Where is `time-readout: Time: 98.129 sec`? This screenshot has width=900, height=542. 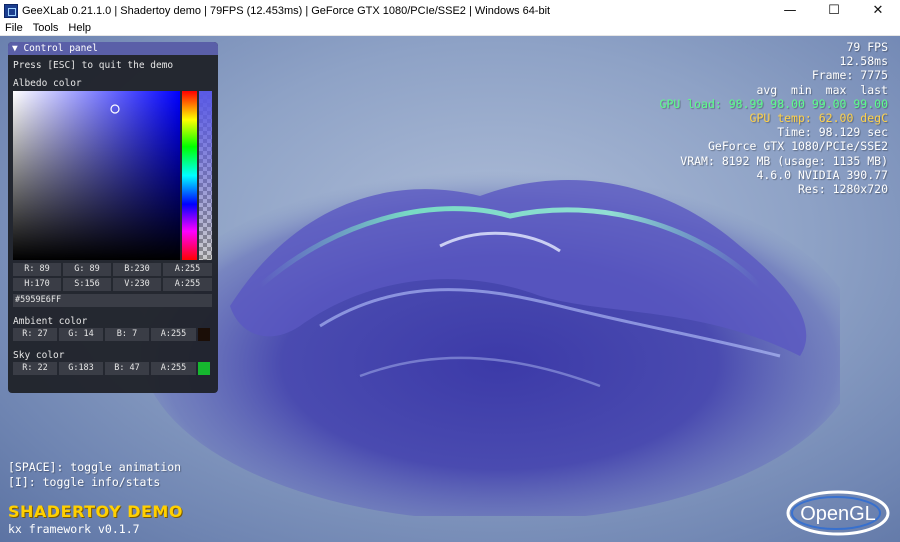
time-readout: Time: 98.129 sec is located at coordinates (832, 132).